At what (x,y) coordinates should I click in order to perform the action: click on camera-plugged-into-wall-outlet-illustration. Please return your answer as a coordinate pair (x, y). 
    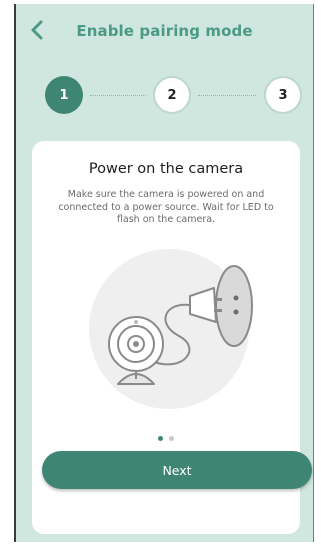
    Looking at the image, I should click on (171, 329).